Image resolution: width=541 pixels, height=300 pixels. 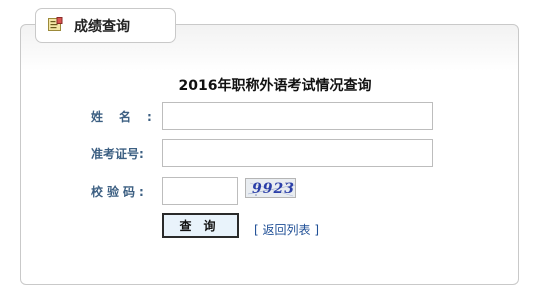 I want to click on name-label-text: 姓名, so click(x=119, y=117).